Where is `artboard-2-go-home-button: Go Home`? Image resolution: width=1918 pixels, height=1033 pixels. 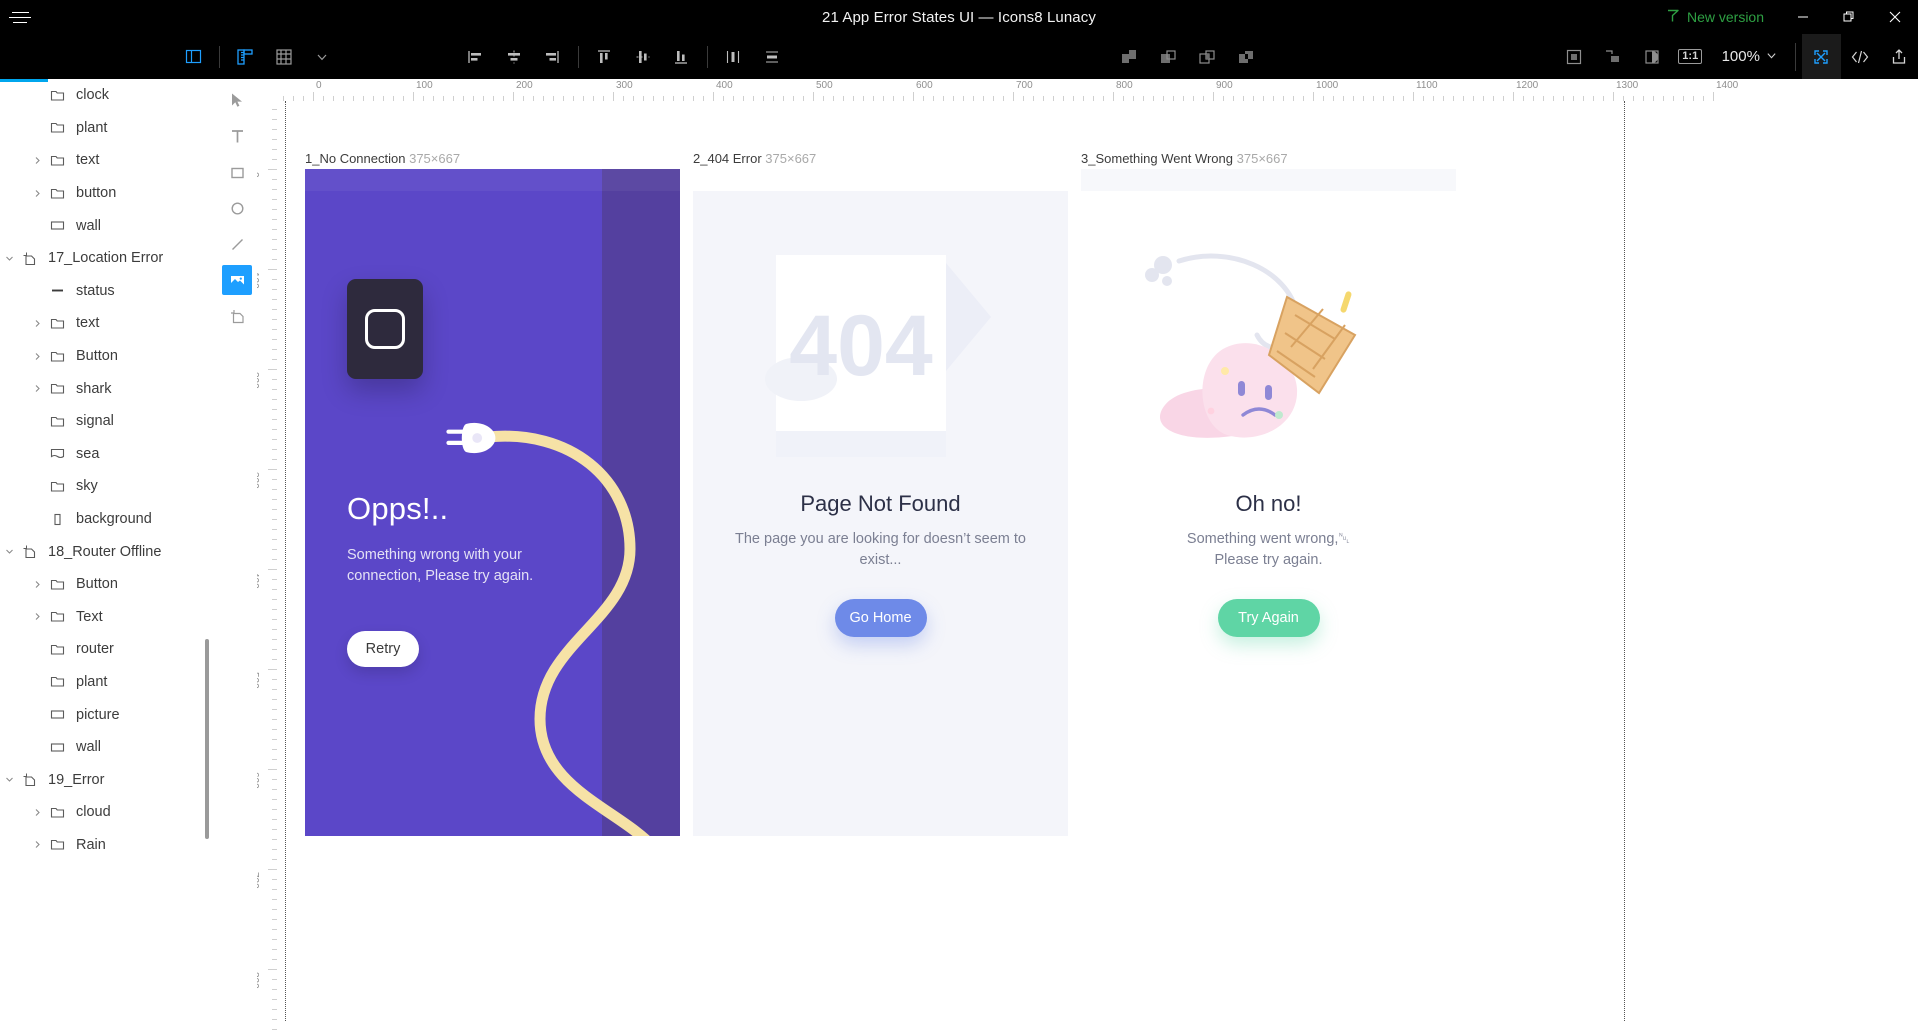
artboard-2-go-home-button: Go Home is located at coordinates (880, 618).